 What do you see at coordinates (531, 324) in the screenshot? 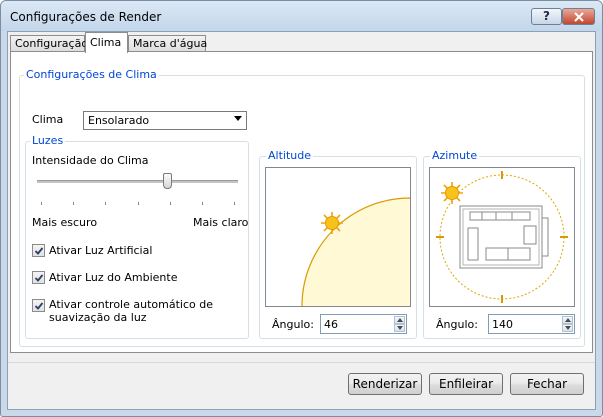
I see `azimuth-angle-input: 140` at bounding box center [531, 324].